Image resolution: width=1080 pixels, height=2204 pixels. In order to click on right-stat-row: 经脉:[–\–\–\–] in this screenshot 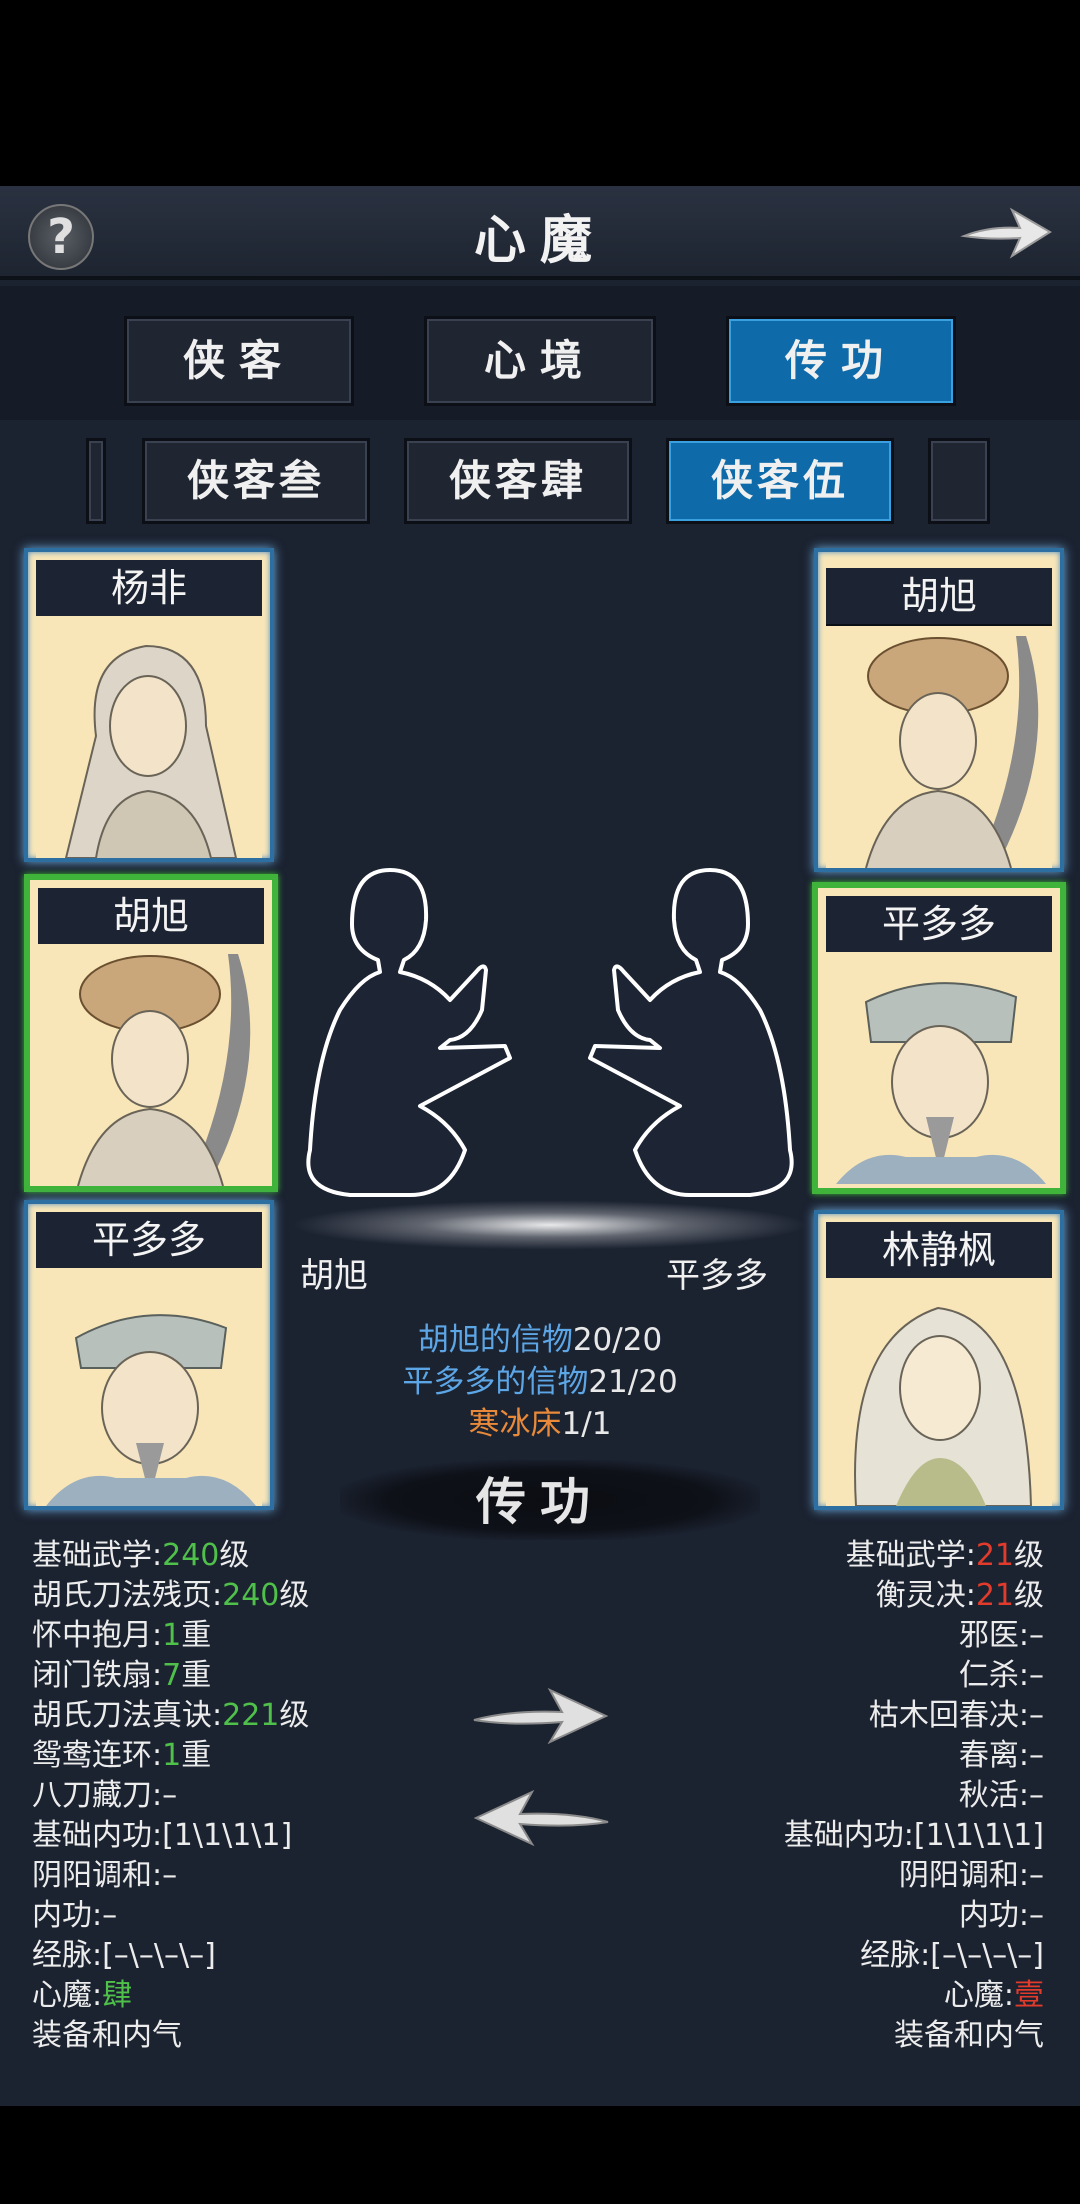, I will do `click(814, 1956)`.